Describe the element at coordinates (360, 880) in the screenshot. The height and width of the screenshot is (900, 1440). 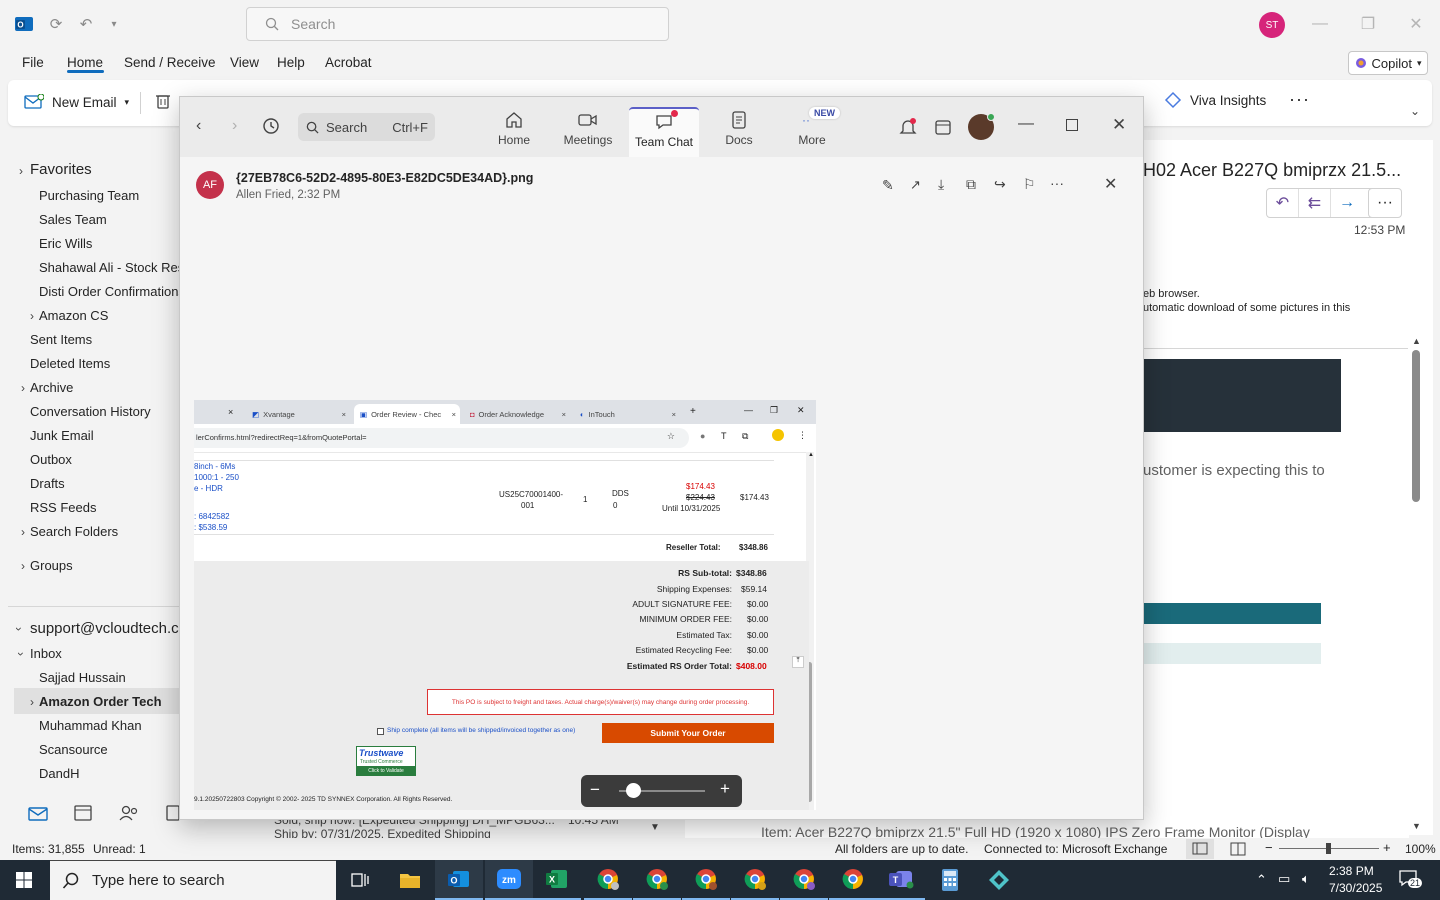
I see `task-view-icon` at that location.